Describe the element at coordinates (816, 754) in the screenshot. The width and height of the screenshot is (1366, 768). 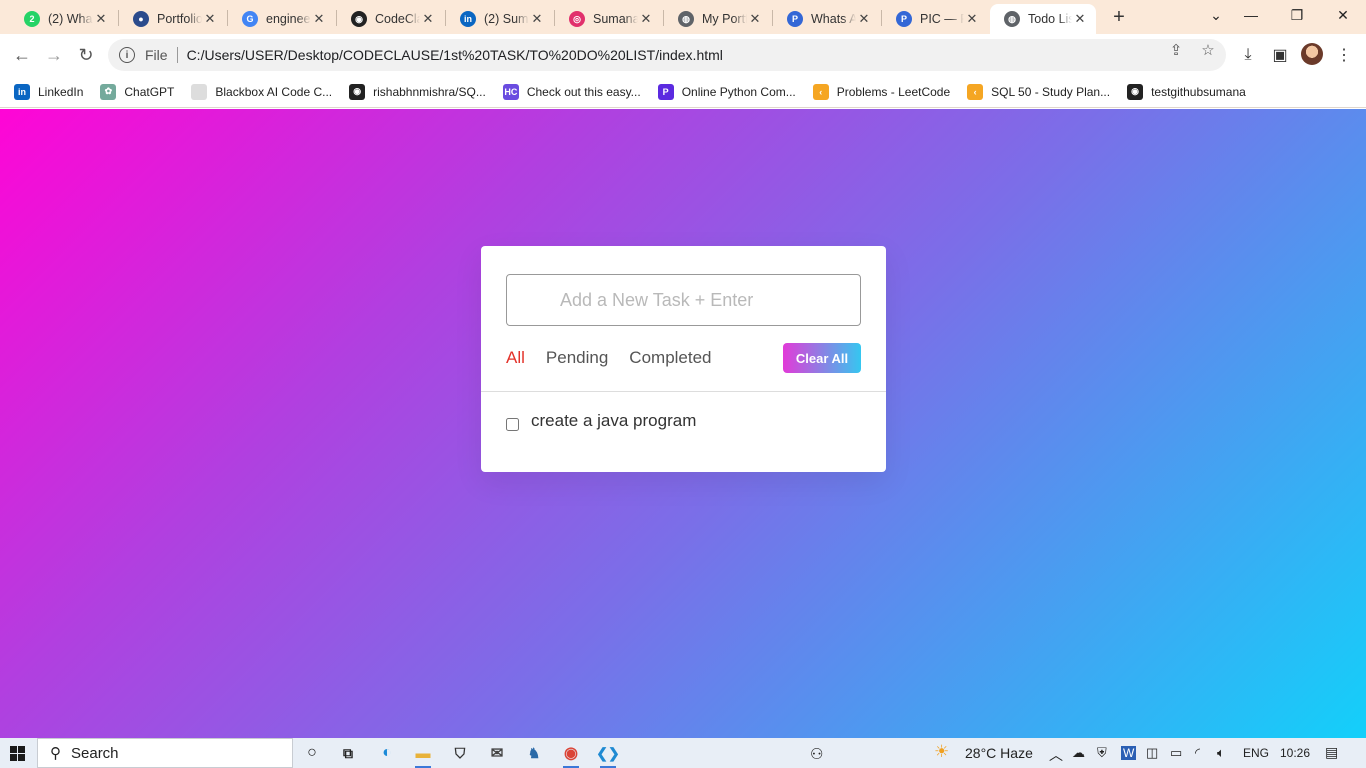
I see `people-icon: ⚇` at that location.